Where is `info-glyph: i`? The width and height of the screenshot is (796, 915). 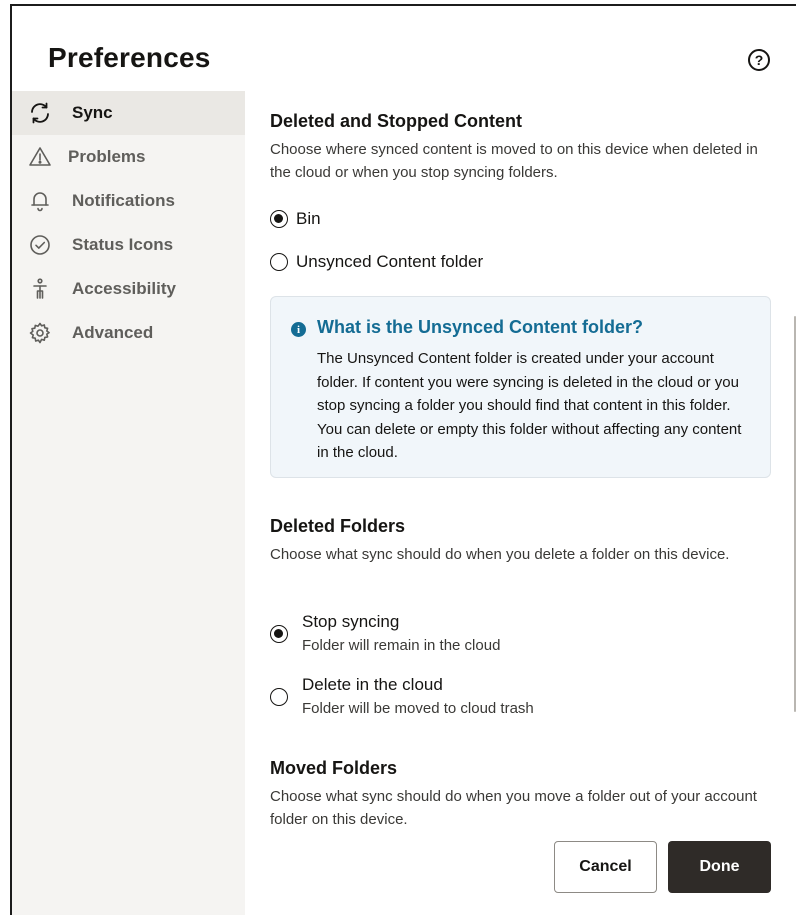 info-glyph: i is located at coordinates (298, 329).